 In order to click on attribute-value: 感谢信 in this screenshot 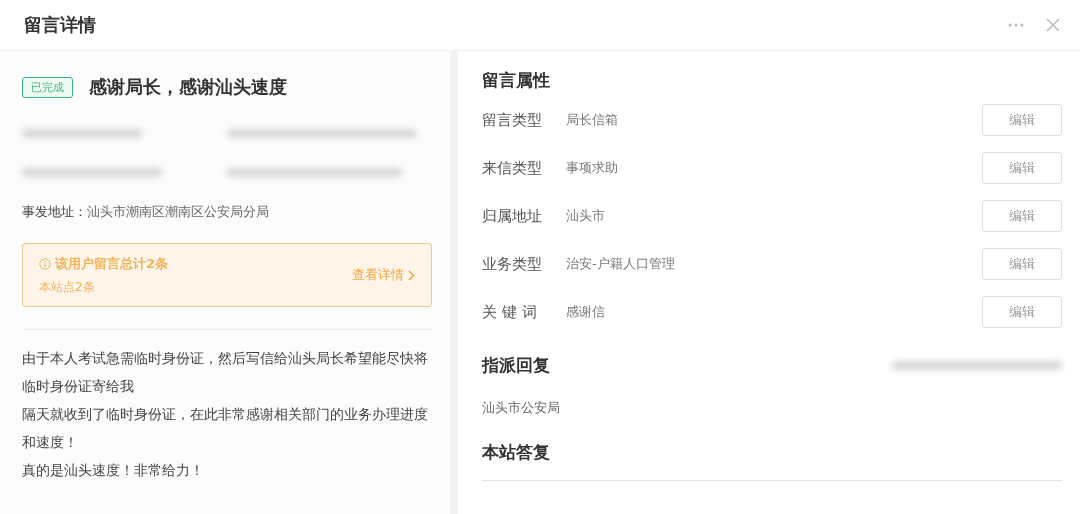, I will do `click(586, 312)`.